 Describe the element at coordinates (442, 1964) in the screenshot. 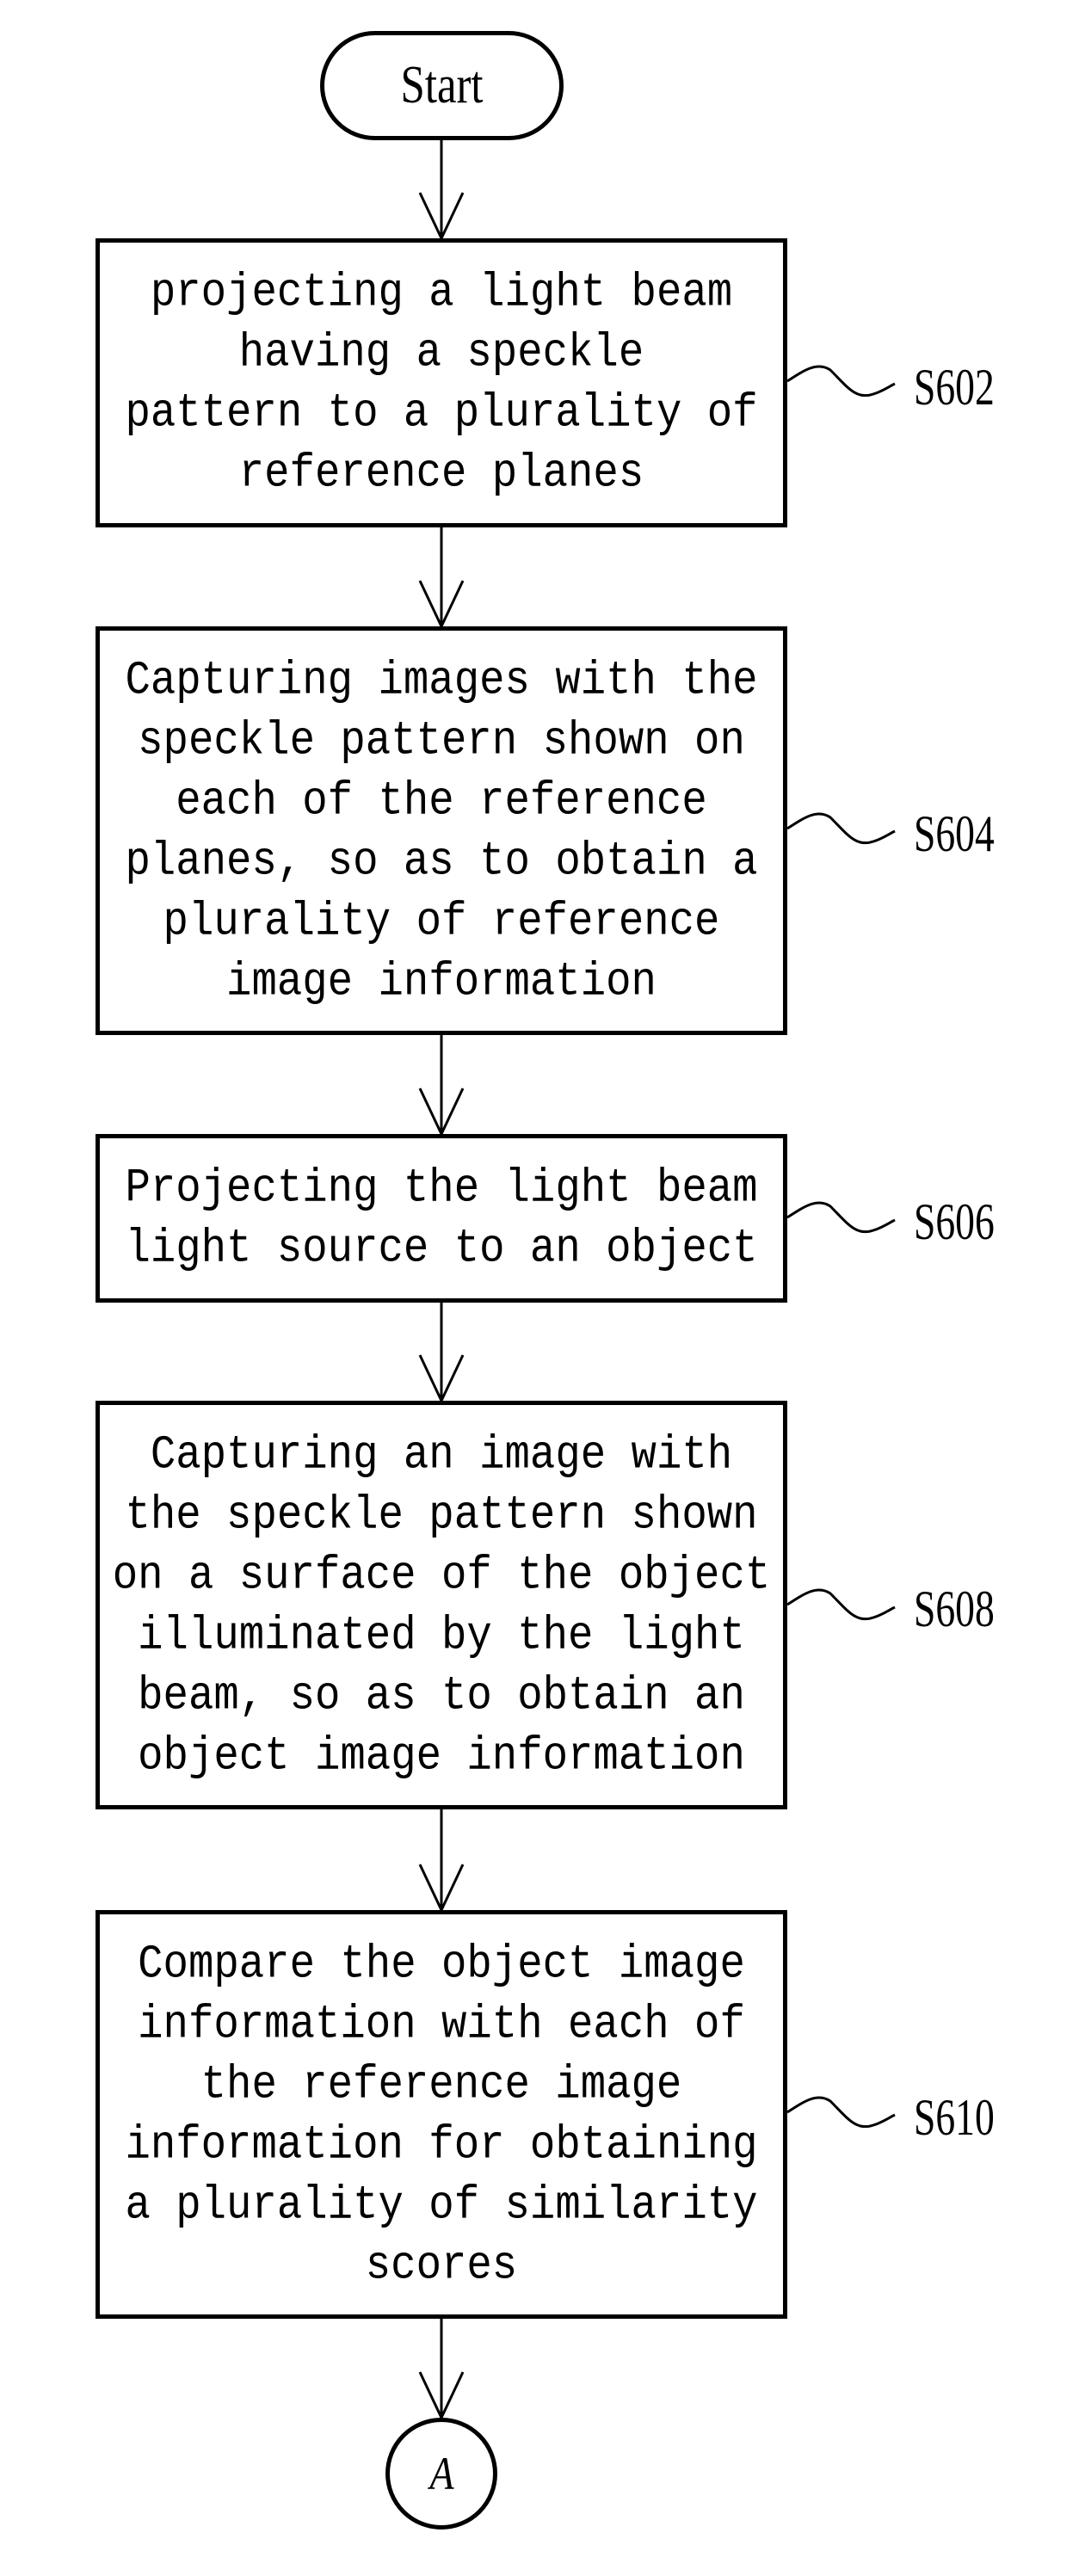

I see `step-text-line: Compare the object image` at that location.